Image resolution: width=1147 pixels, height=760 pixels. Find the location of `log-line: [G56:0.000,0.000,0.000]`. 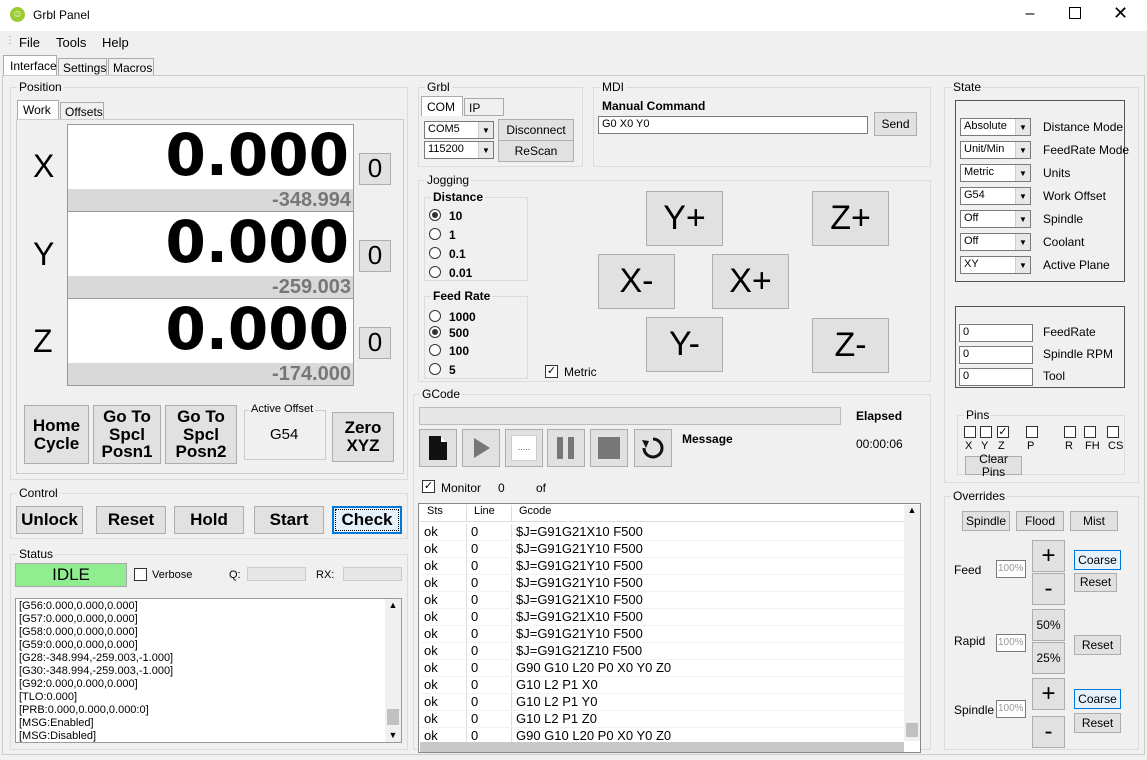

log-line: [G56:0.000,0.000,0.000] is located at coordinates (78, 606).